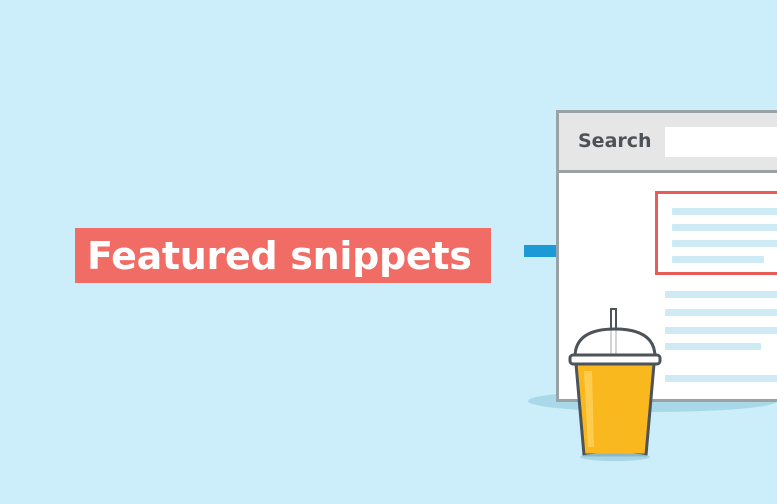  Describe the element at coordinates (615, 384) in the screenshot. I see `drink-cup-icon` at that location.